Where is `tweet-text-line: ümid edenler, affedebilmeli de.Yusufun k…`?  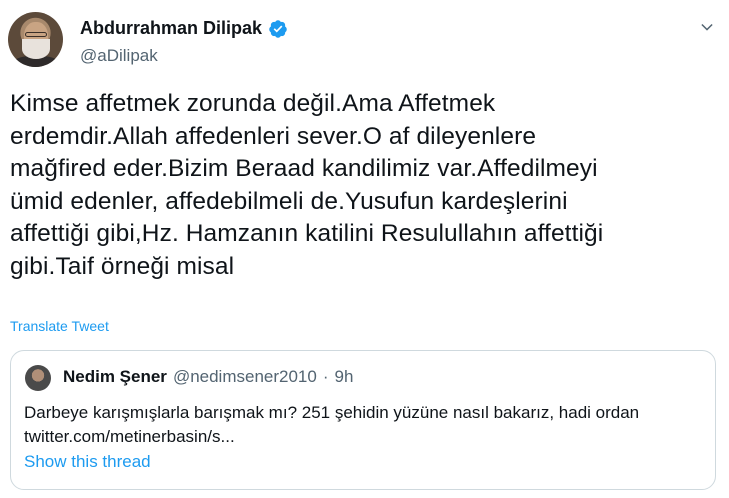 tweet-text-line: ümid edenler, affedebilmeli de.Yusufun k… is located at coordinates (289, 201).